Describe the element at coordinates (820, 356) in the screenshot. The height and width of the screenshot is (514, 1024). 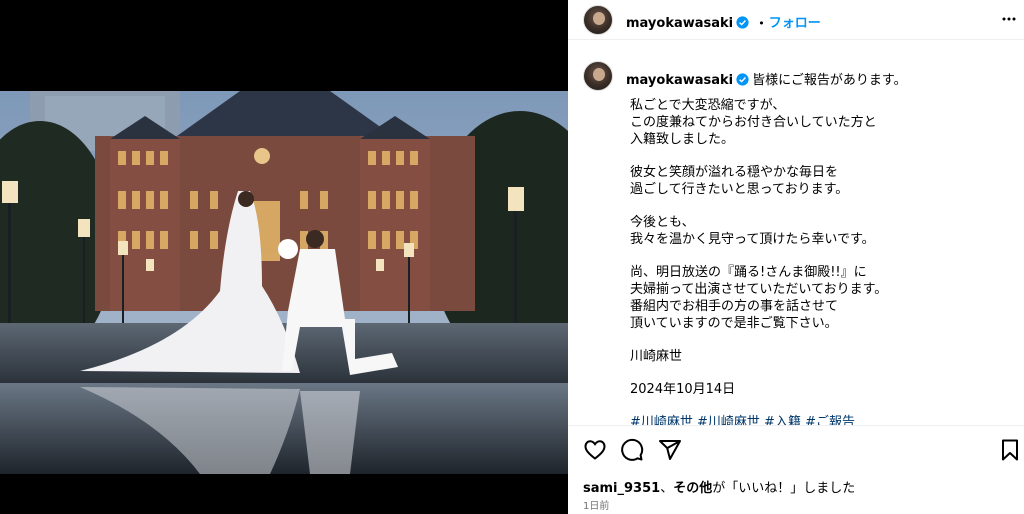
I see `caption-signature: 川崎麻世` at that location.